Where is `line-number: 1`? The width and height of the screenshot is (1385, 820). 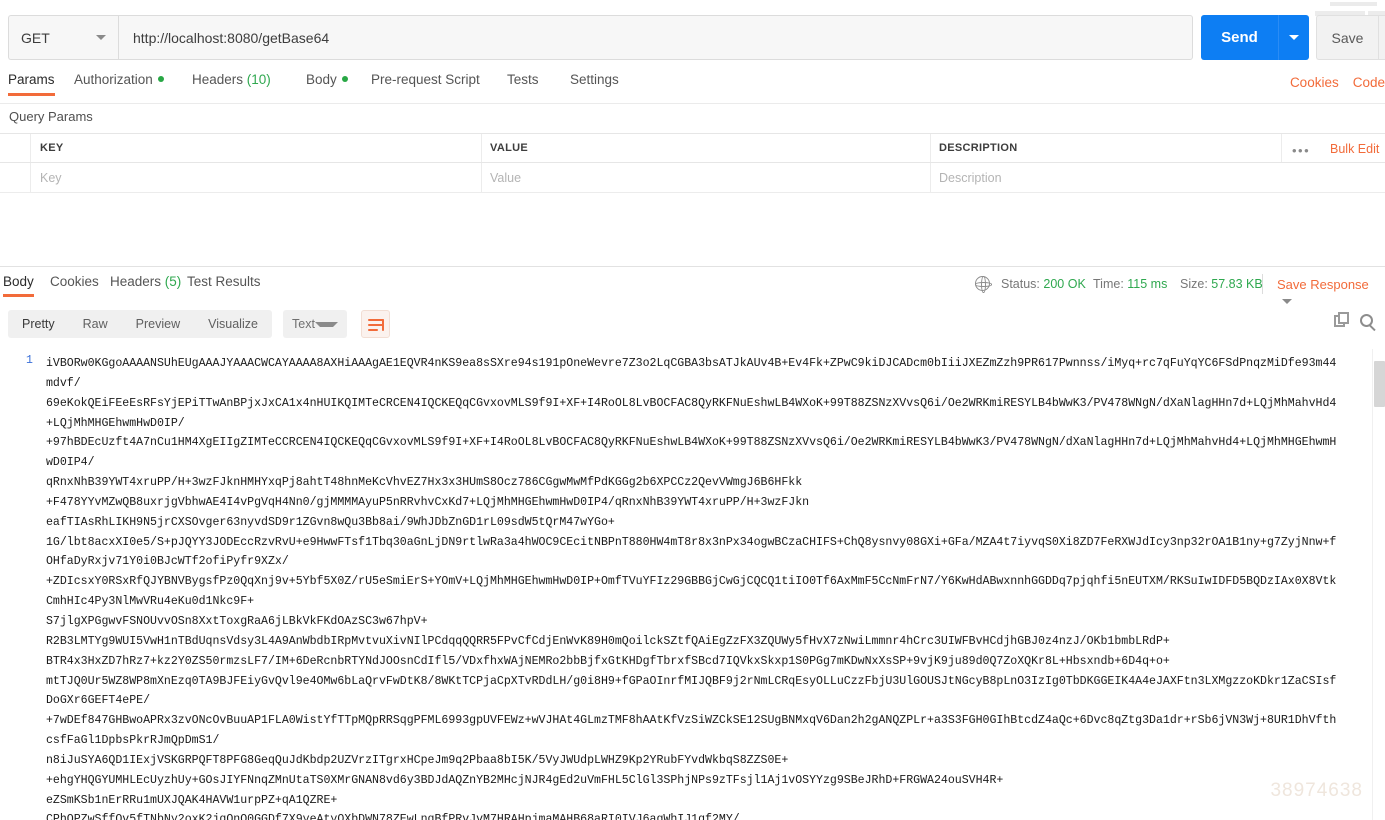 line-number: 1 is located at coordinates (29, 360).